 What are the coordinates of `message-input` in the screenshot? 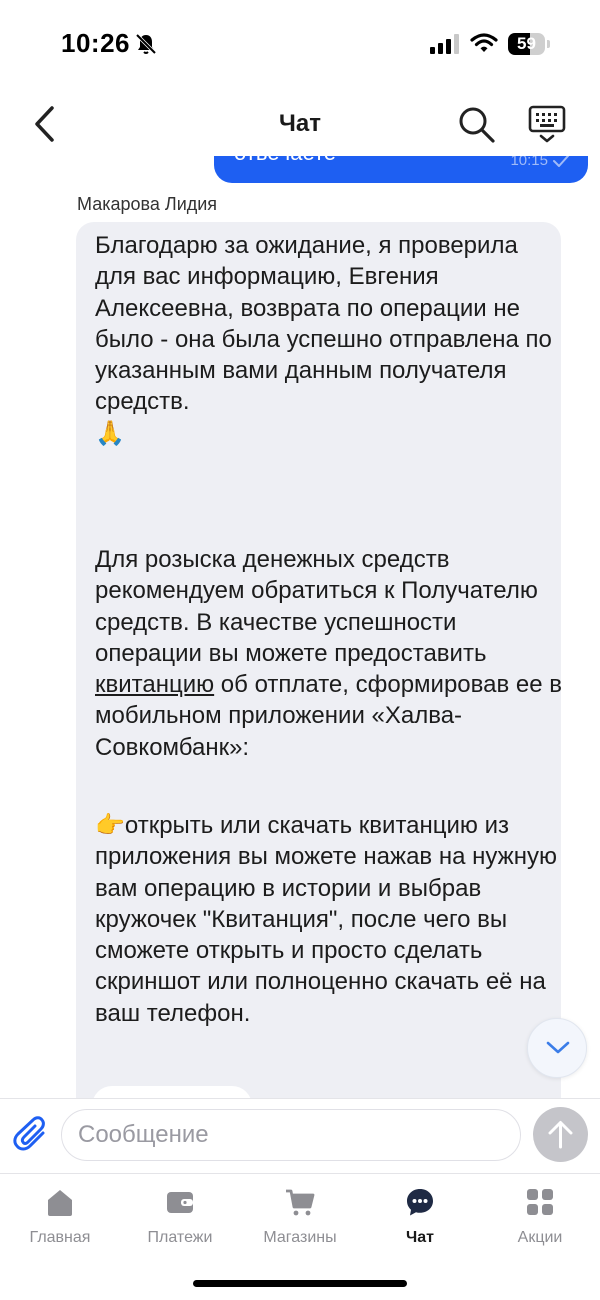 It's located at (291, 1135).